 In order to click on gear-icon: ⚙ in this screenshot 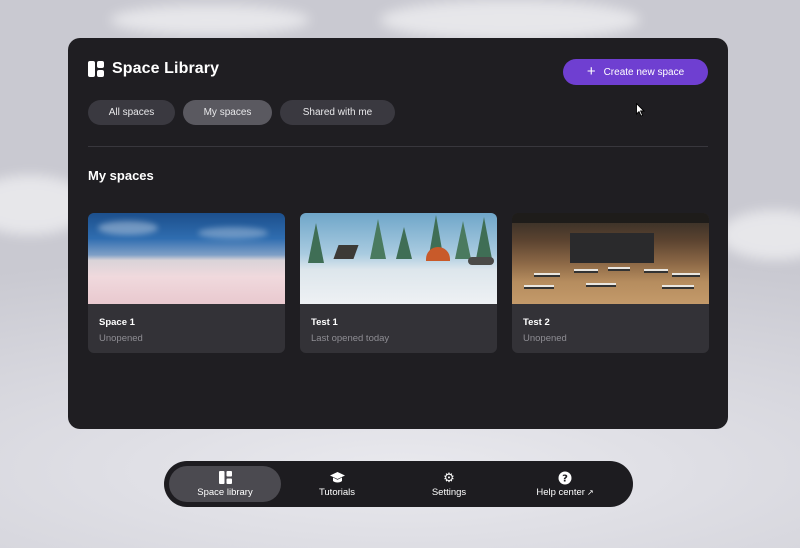, I will do `click(449, 477)`.